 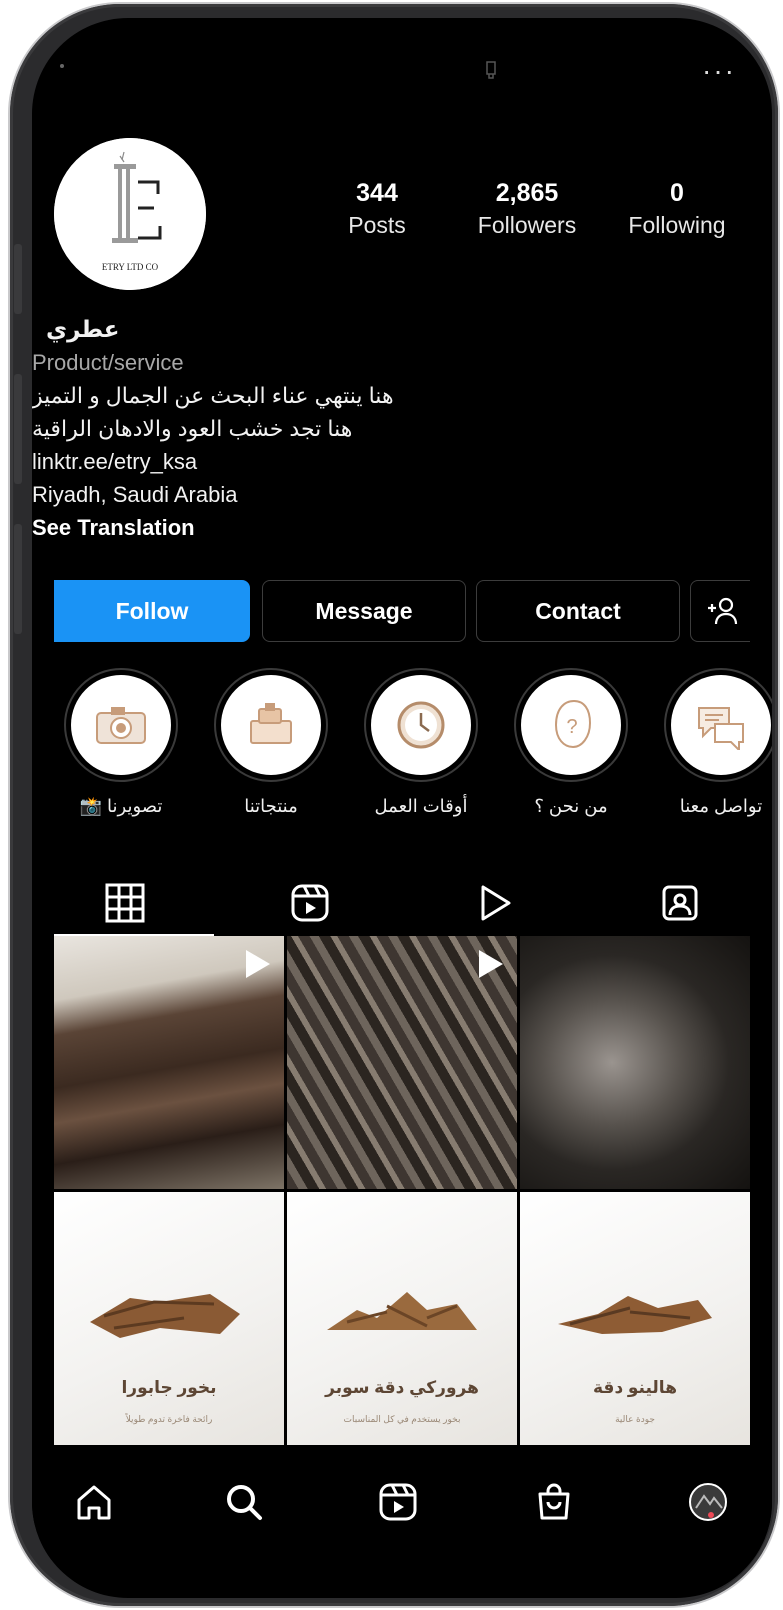 I want to click on highlight-label: تواصل معنا, so click(x=721, y=806).